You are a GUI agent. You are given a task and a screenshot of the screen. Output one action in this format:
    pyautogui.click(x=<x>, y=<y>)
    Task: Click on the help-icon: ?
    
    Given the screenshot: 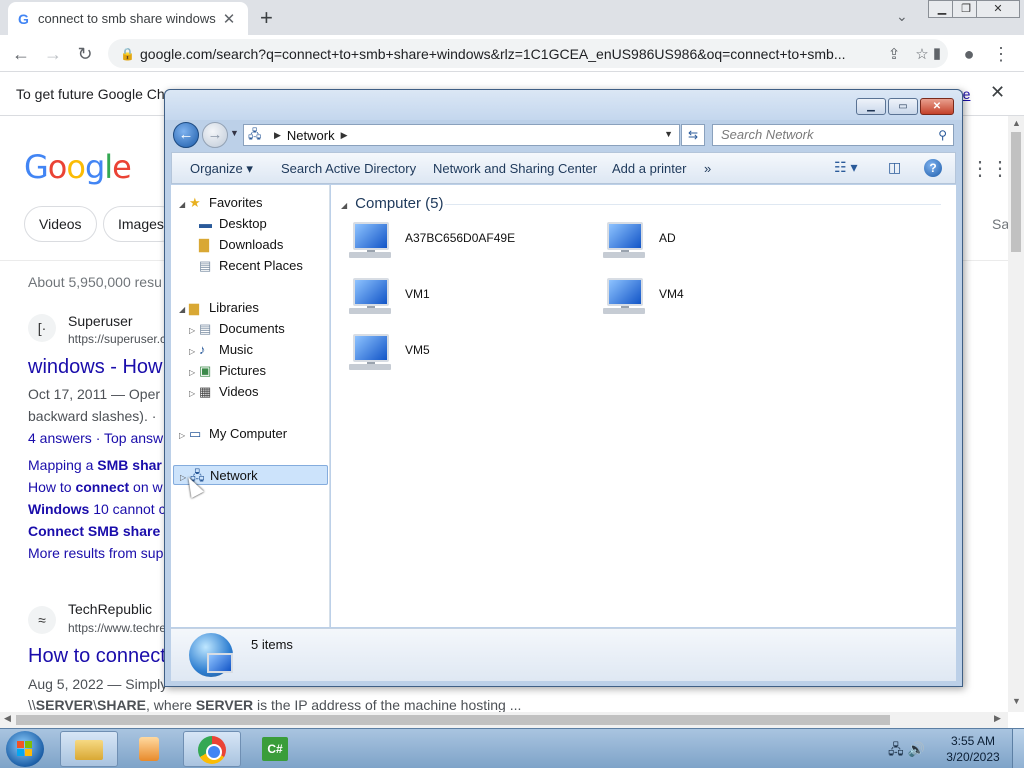 What is the action you would take?
    pyautogui.click(x=933, y=168)
    